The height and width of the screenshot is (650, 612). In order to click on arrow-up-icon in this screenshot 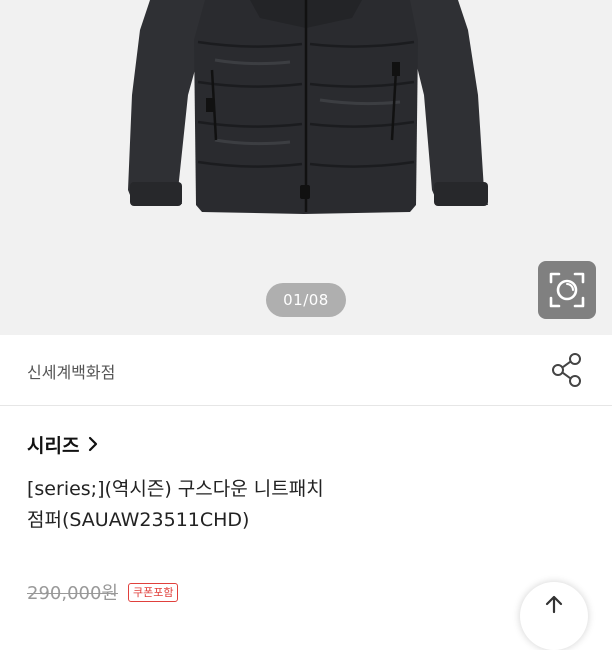, I will do `click(554, 604)`.